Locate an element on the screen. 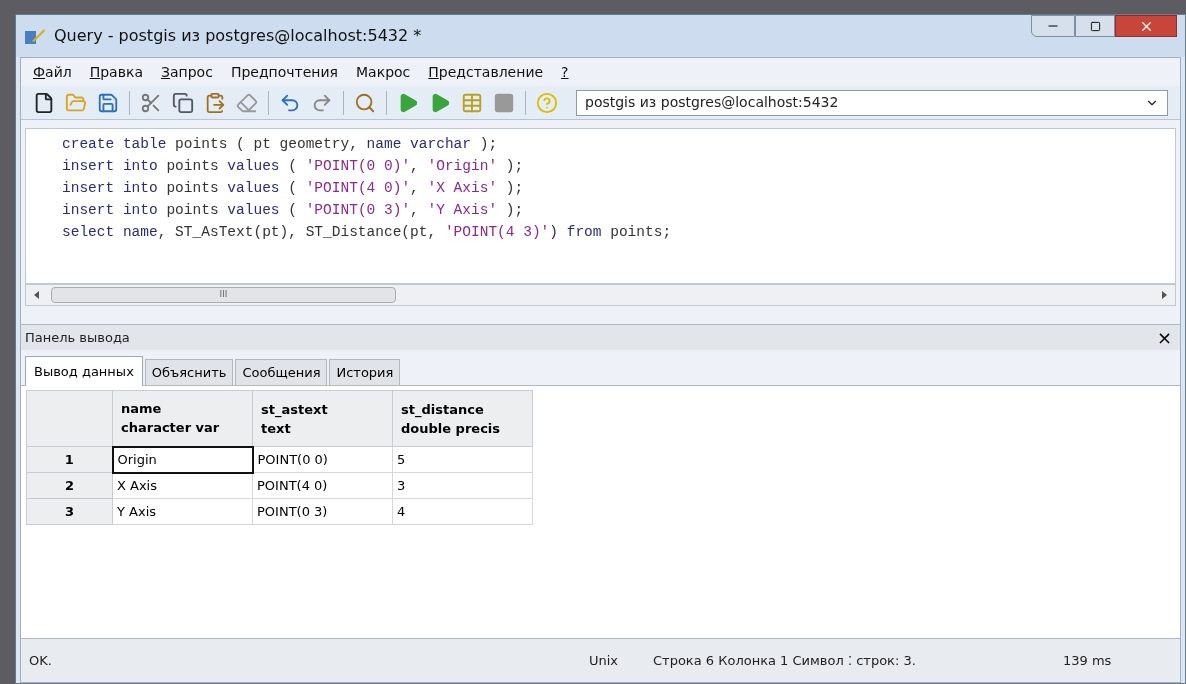 Image resolution: width=1186 pixels, height=684 pixels. scroll-right-icon is located at coordinates (1164, 295).